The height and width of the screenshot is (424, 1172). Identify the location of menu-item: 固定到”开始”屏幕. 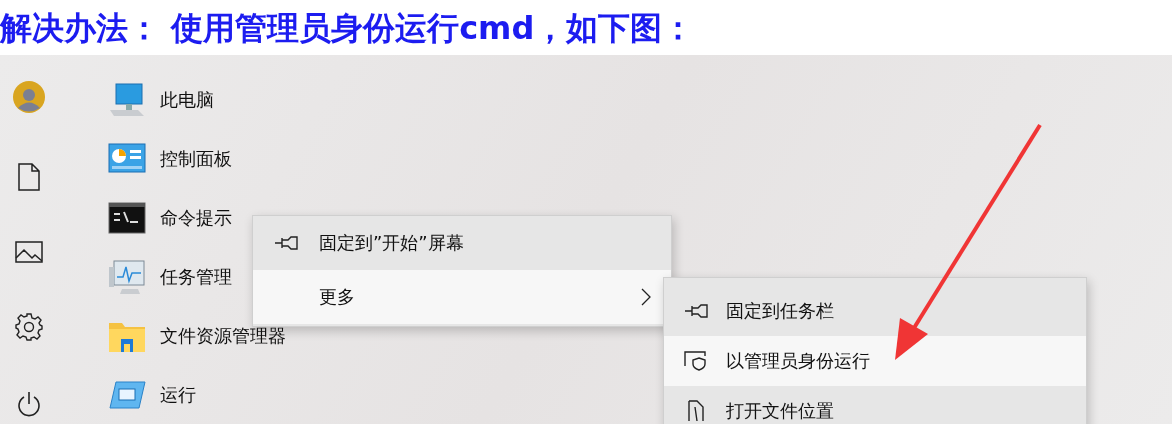
(462, 243).